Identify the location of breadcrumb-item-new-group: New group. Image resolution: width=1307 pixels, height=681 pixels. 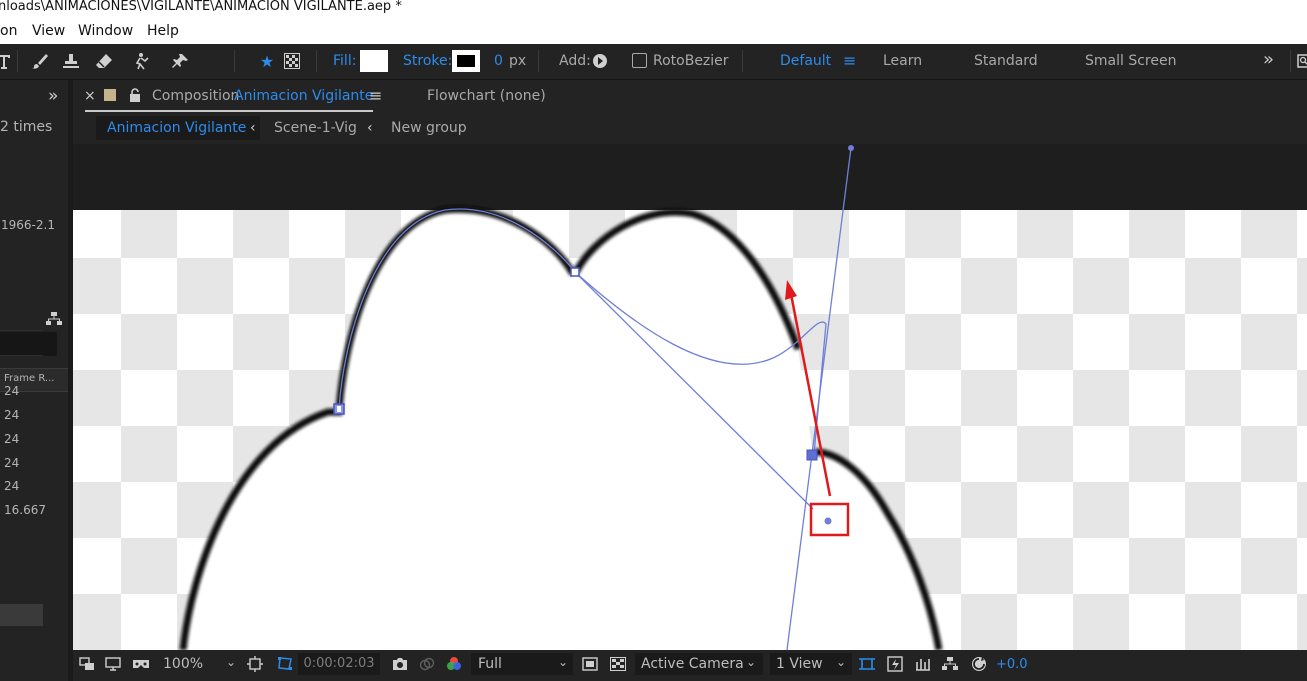
(429, 128).